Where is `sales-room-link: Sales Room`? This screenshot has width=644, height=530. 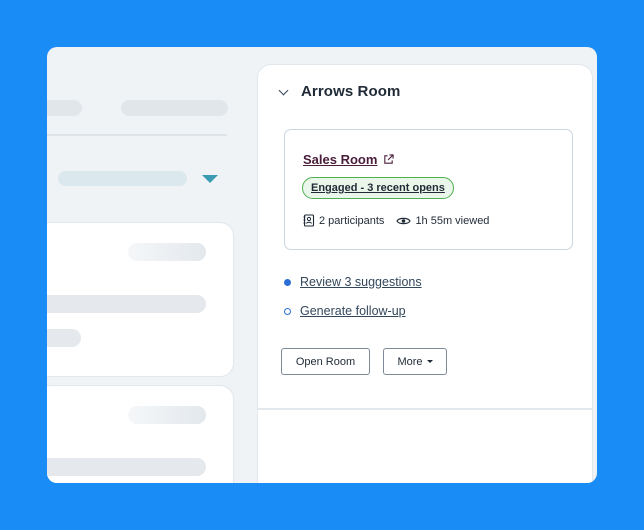
sales-room-link: Sales Room is located at coordinates (349, 159).